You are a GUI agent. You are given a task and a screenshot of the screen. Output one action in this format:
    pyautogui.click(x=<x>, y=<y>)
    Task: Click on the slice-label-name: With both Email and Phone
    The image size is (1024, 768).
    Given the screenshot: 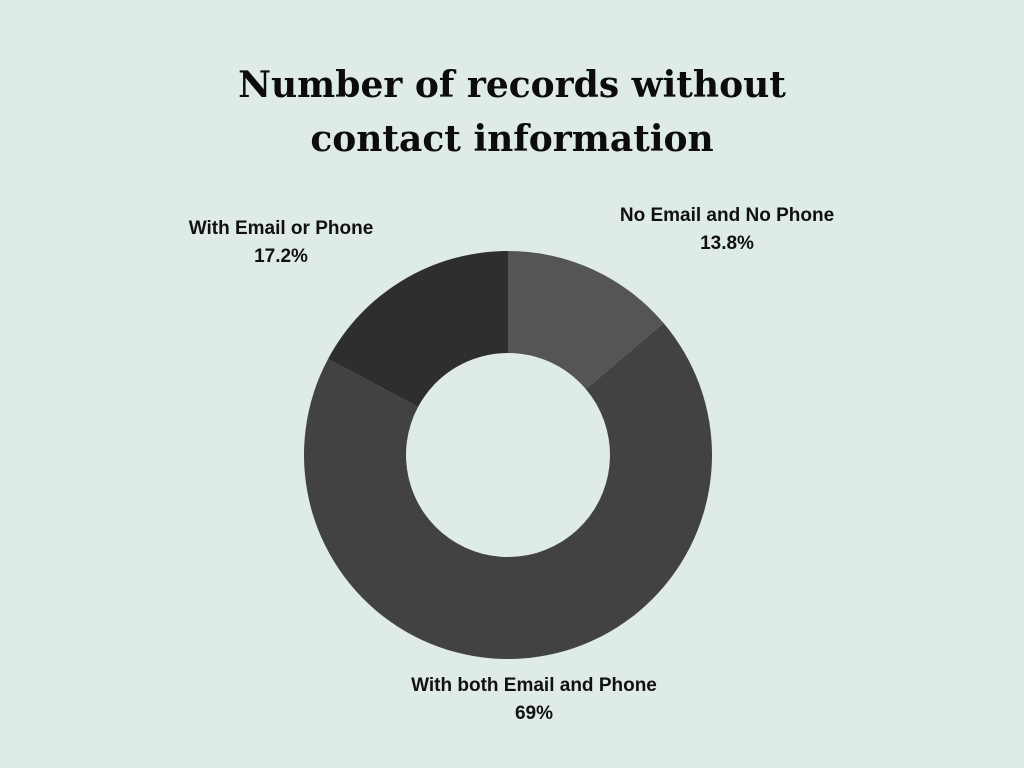 What is the action you would take?
    pyautogui.click(x=534, y=685)
    